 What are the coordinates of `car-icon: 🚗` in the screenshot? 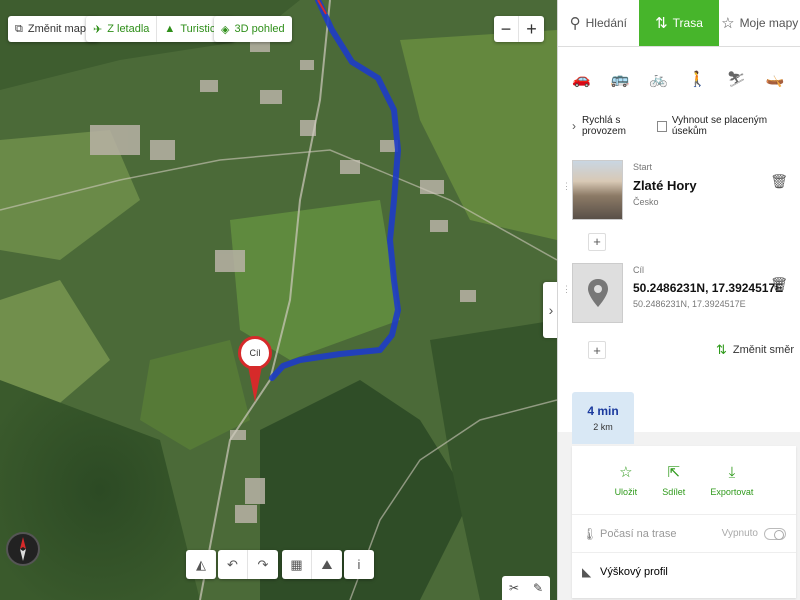 It's located at (581, 79).